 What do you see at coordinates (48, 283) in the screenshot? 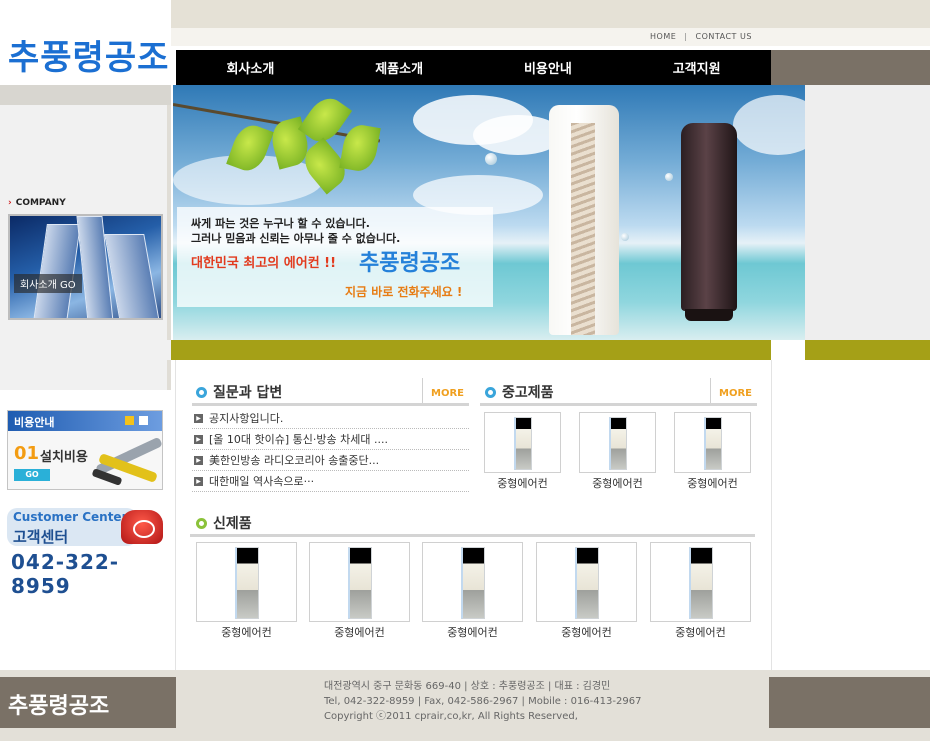
I see `company-go-button: 회사소개 GO` at bounding box center [48, 283].